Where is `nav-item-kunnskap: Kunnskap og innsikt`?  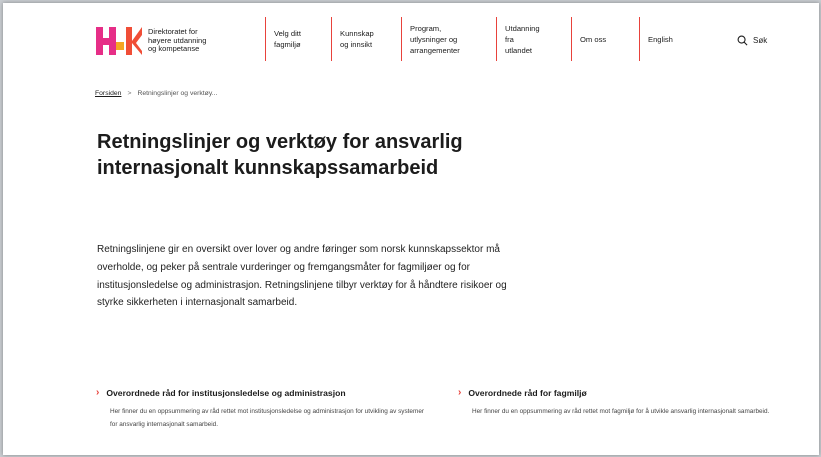 nav-item-kunnskap: Kunnskap og innsikt is located at coordinates (364, 39).